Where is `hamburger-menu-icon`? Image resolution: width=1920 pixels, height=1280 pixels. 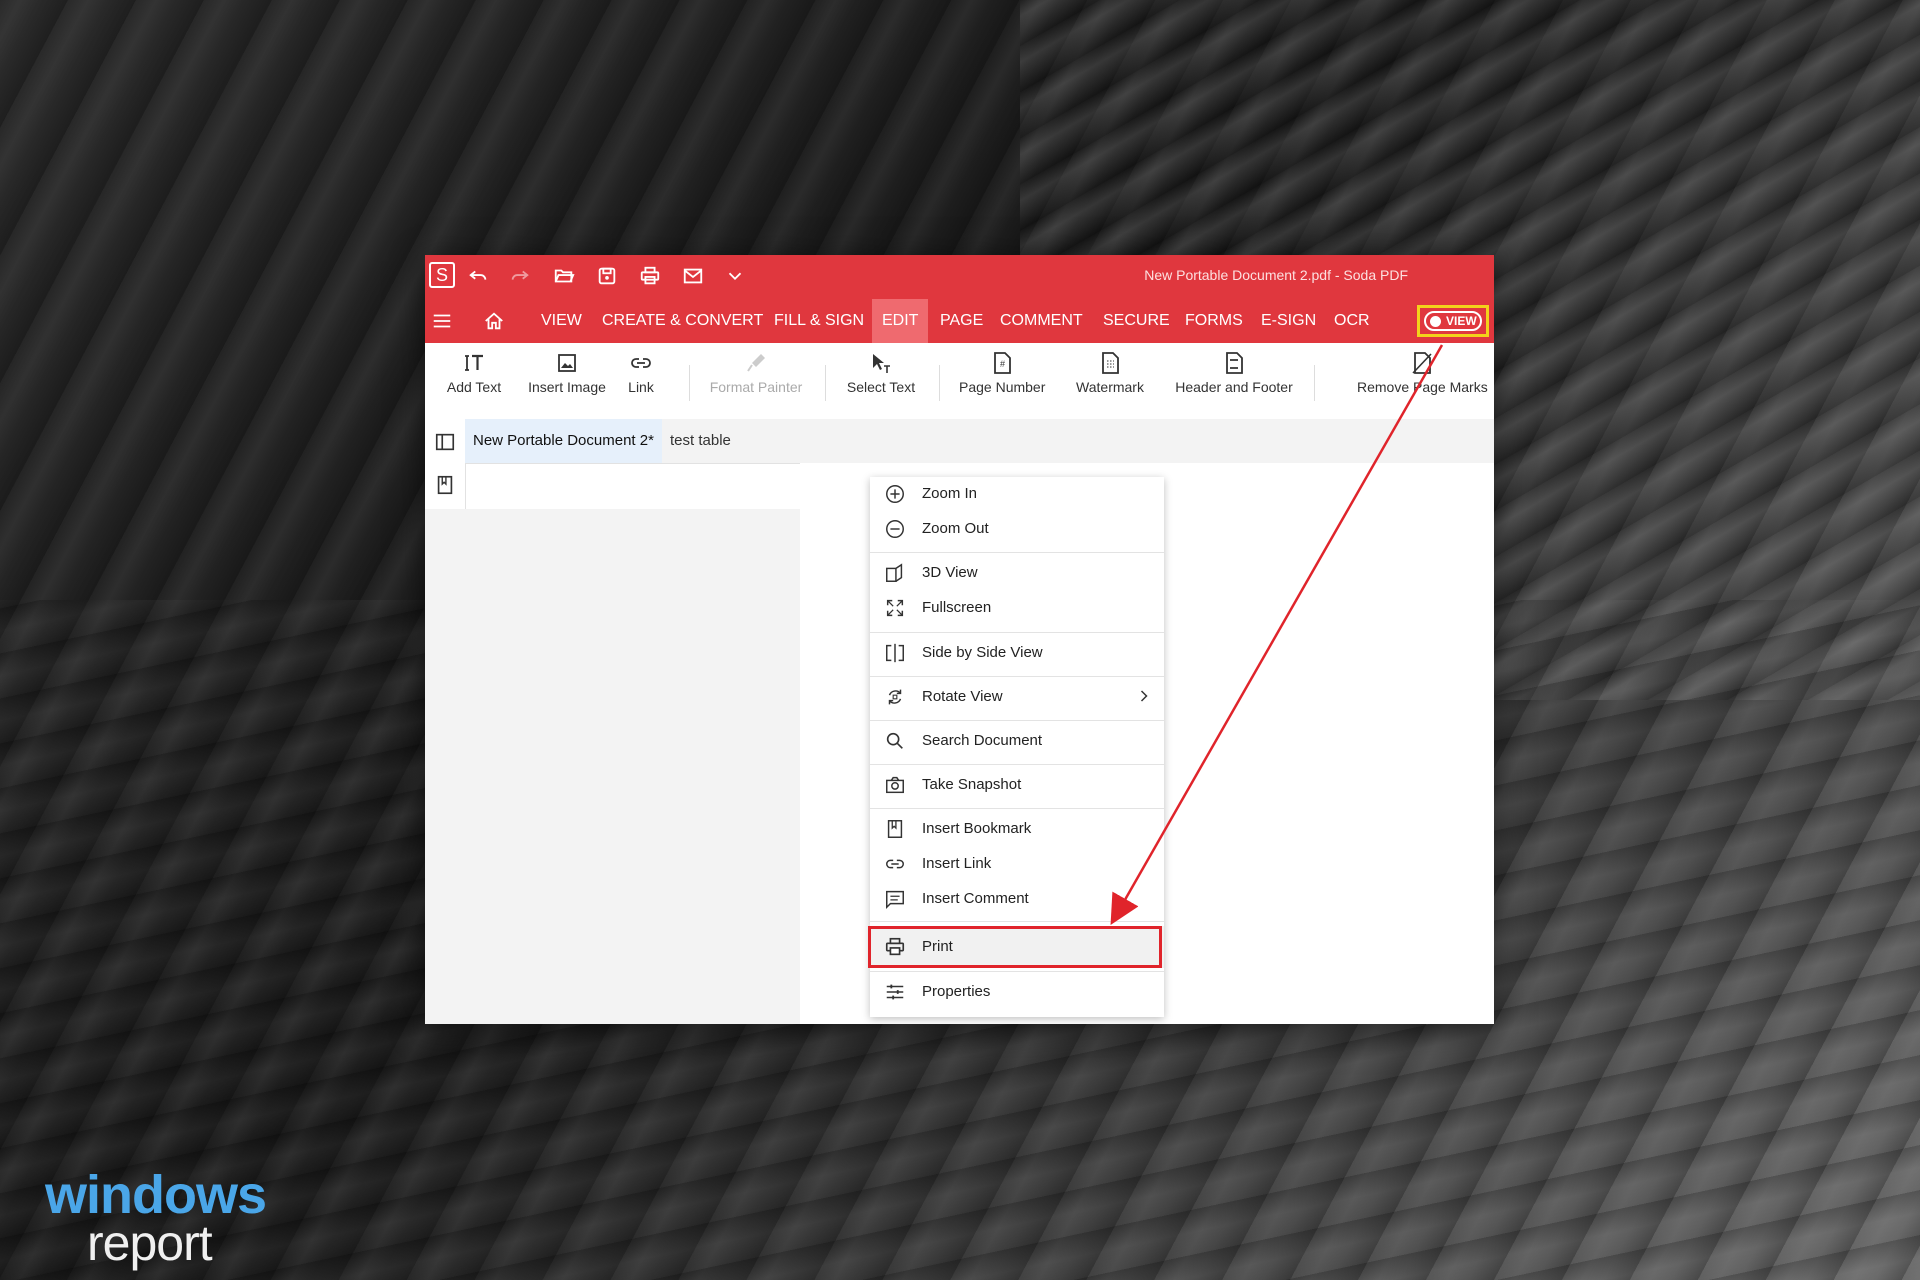 hamburger-menu-icon is located at coordinates (444, 321).